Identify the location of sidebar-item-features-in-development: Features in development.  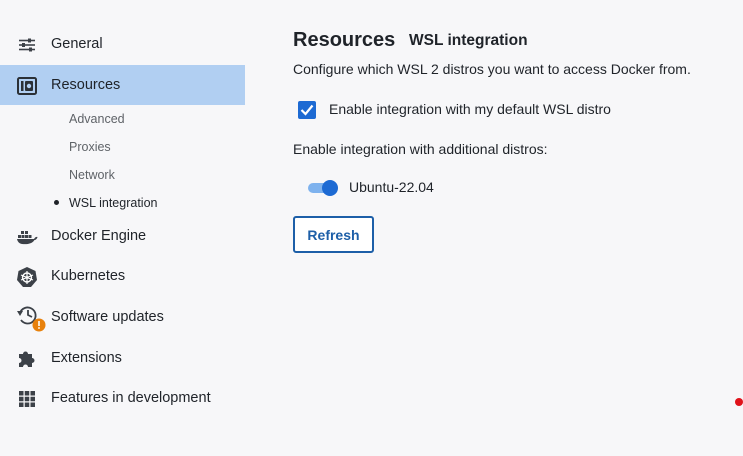
(122, 398).